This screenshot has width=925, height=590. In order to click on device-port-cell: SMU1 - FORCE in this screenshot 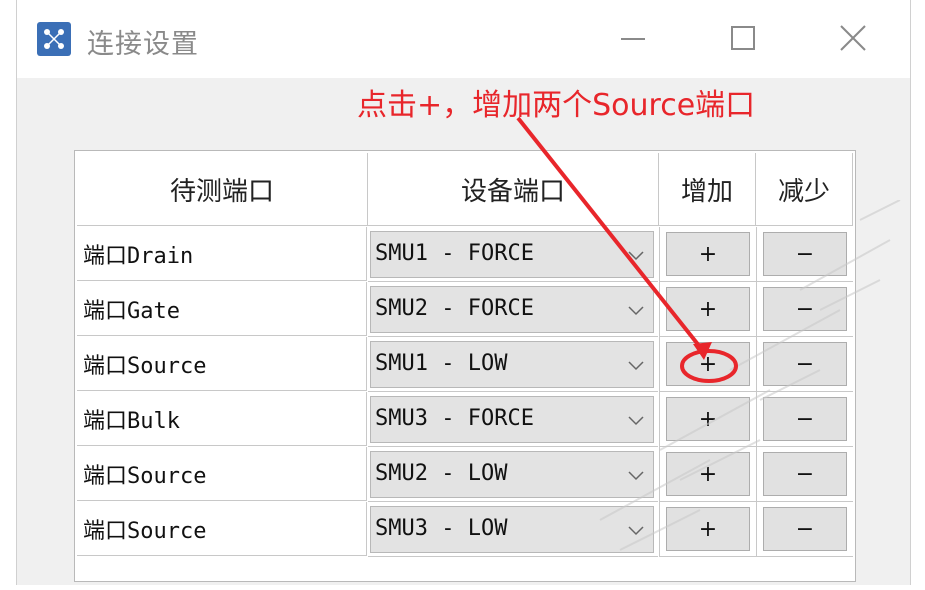, I will do `click(513, 254)`.